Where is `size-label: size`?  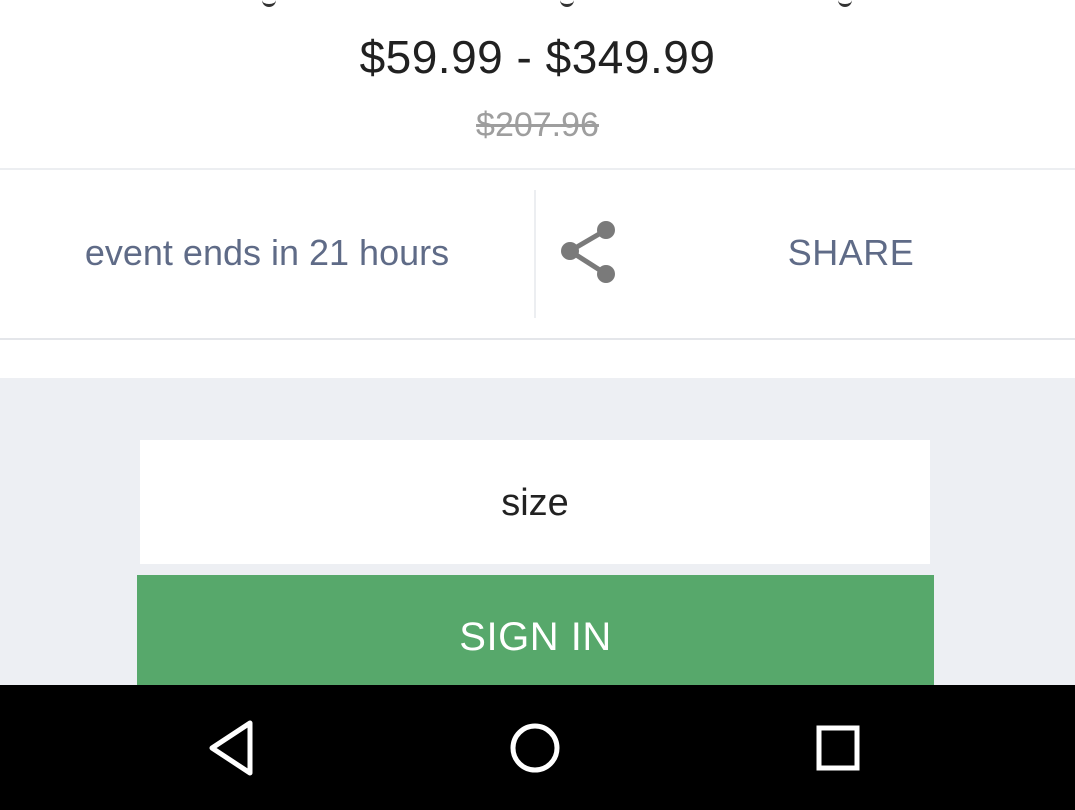
size-label: size is located at coordinates (535, 503).